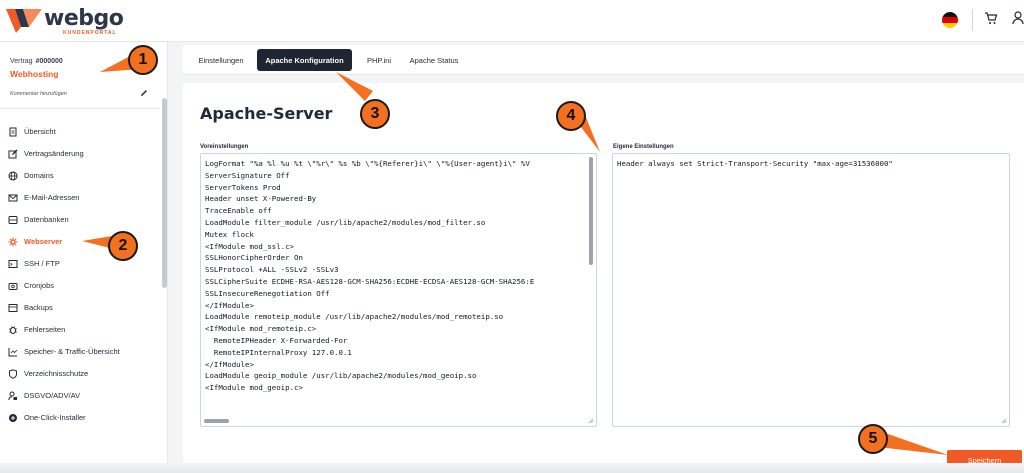 The width and height of the screenshot is (1024, 473). I want to click on bottom-edge, so click(512, 468).